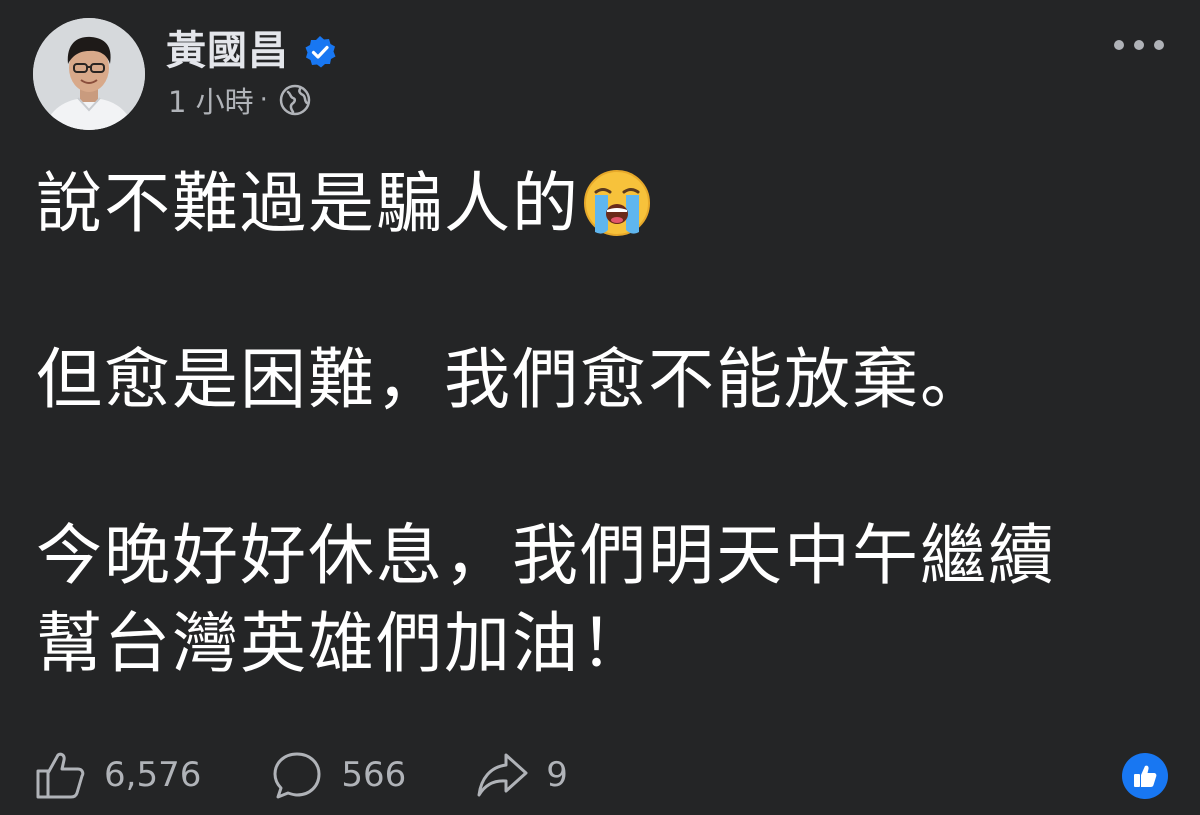 This screenshot has height=815, width=1200. I want to click on avatar-photo, so click(89, 74).